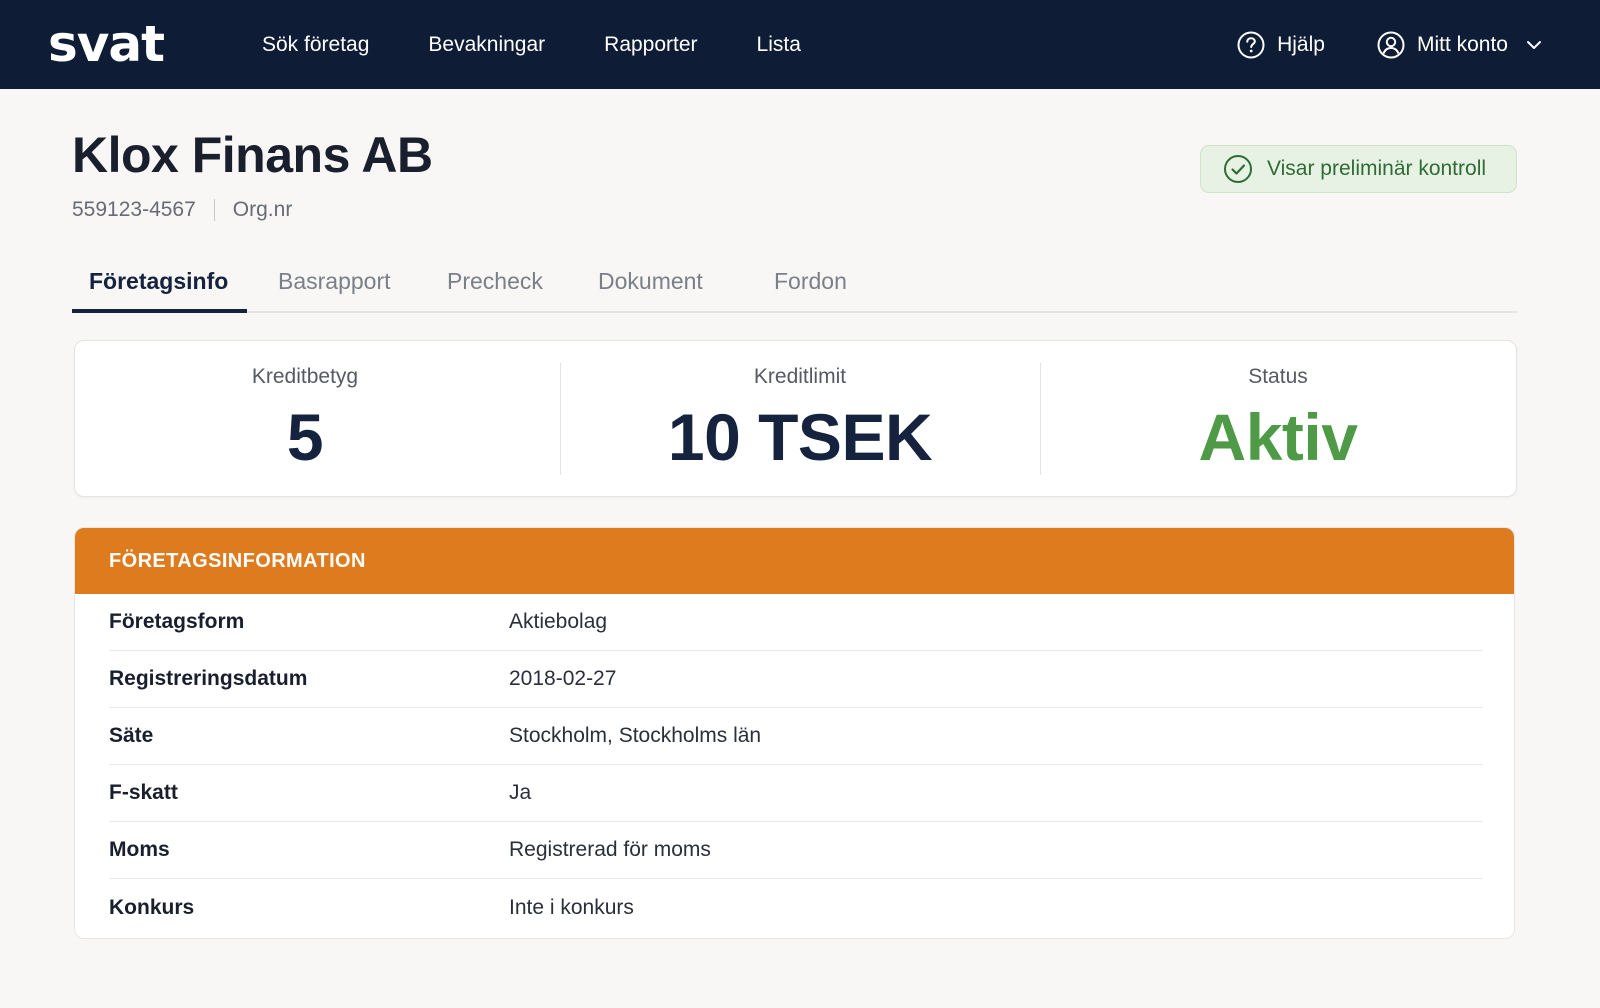  I want to click on metric-status: Status Aktiv, so click(1278, 419).